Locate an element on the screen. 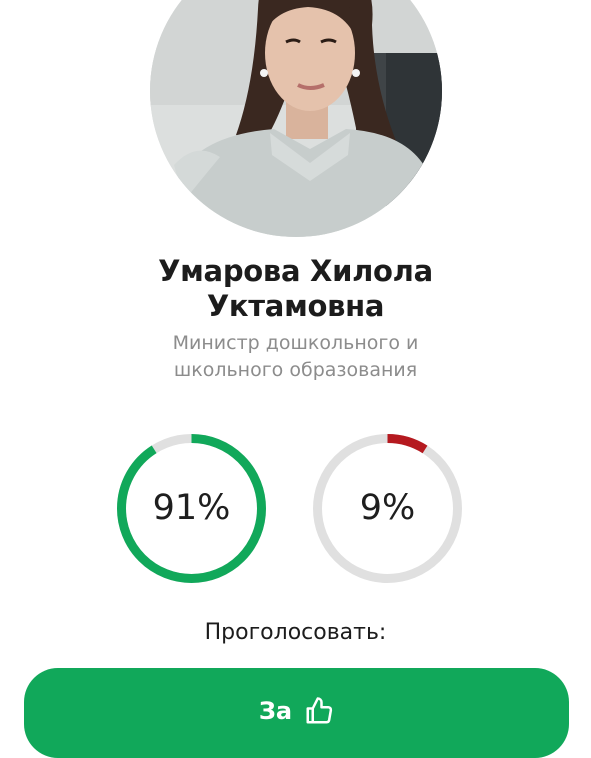  against-percent-gauge: 9% is located at coordinates (387, 508).